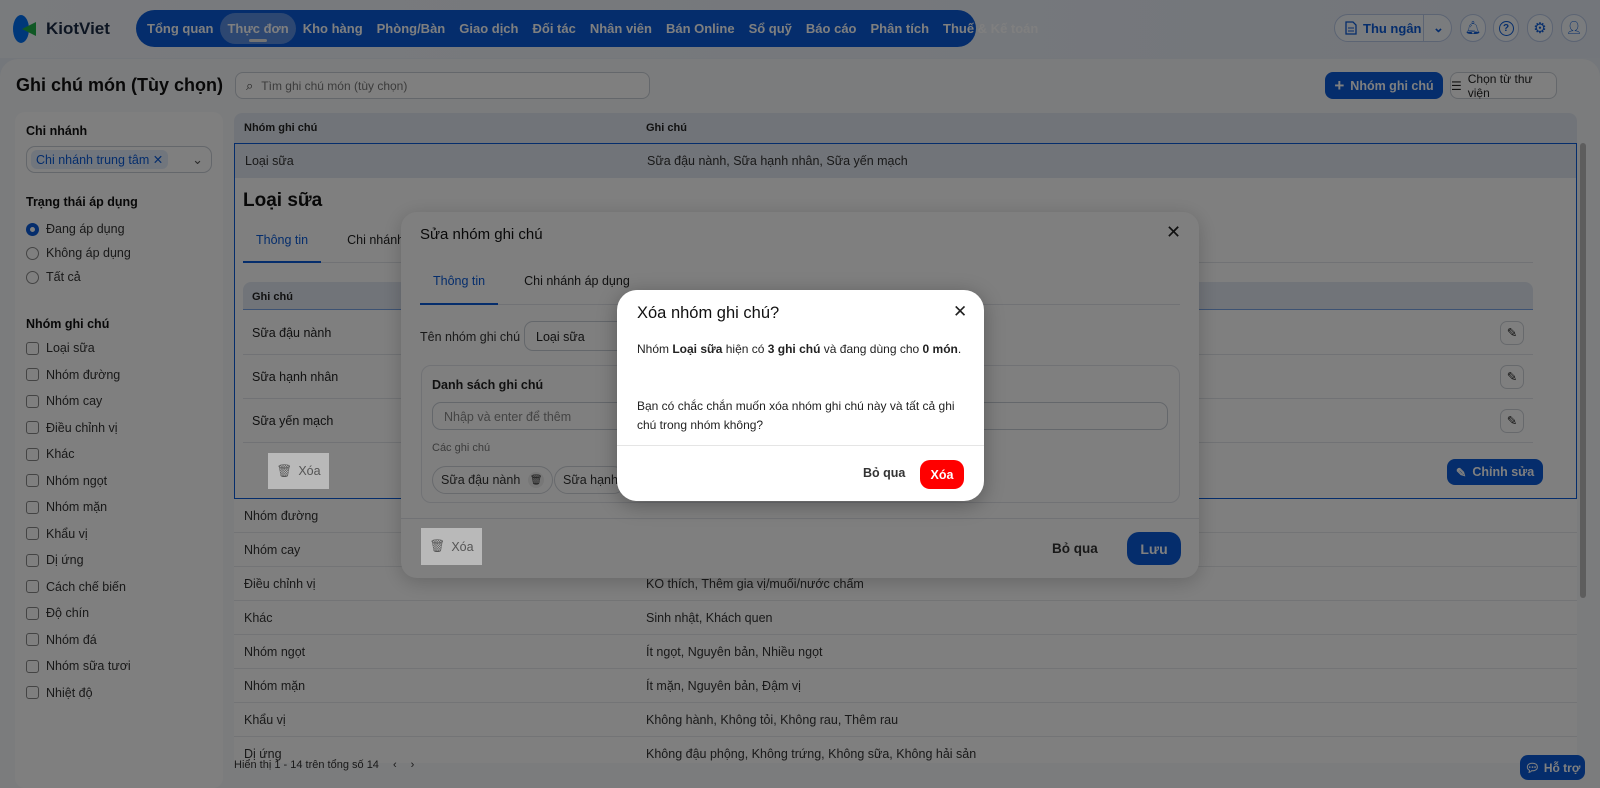 The height and width of the screenshot is (788, 1600). I want to click on dialog-cancel-button: Bỏ qua, so click(884, 473).